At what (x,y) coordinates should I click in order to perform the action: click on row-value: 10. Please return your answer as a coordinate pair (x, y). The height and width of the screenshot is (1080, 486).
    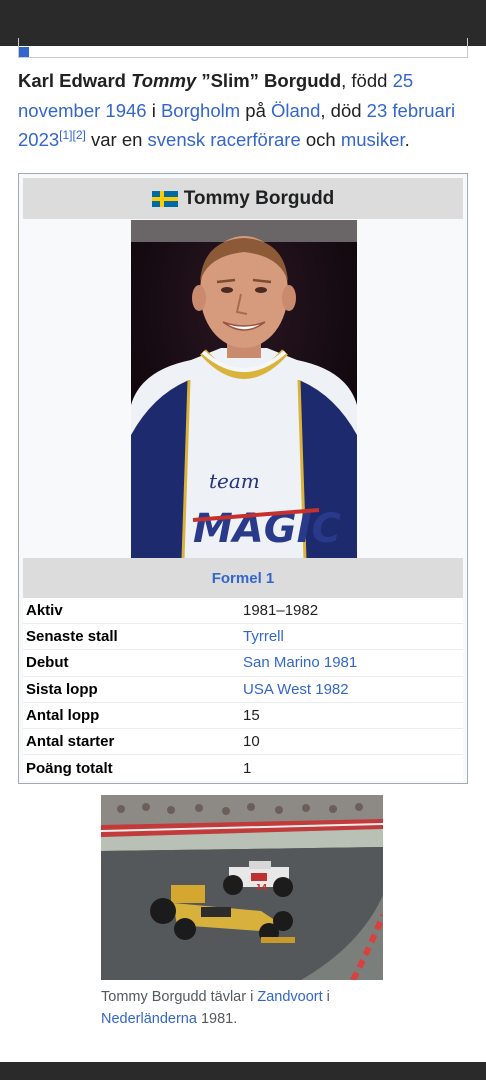
    Looking at the image, I should click on (251, 742).